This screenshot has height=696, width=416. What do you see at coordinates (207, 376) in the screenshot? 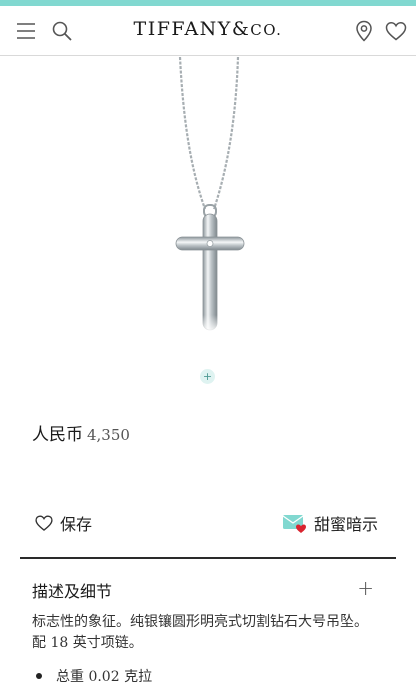
I see `gallery-zoom-indicator: +` at bounding box center [207, 376].